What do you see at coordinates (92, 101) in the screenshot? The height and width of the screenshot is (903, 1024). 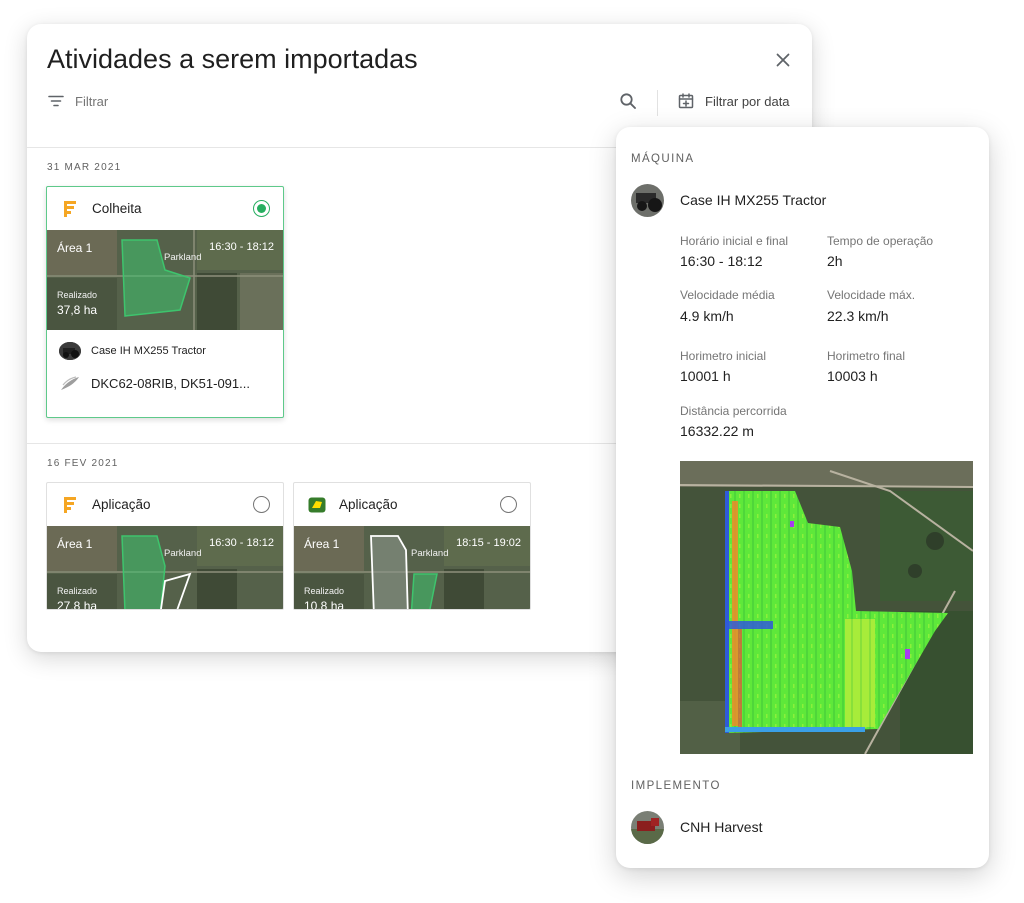 I see `filter-label: Filtrar` at bounding box center [92, 101].